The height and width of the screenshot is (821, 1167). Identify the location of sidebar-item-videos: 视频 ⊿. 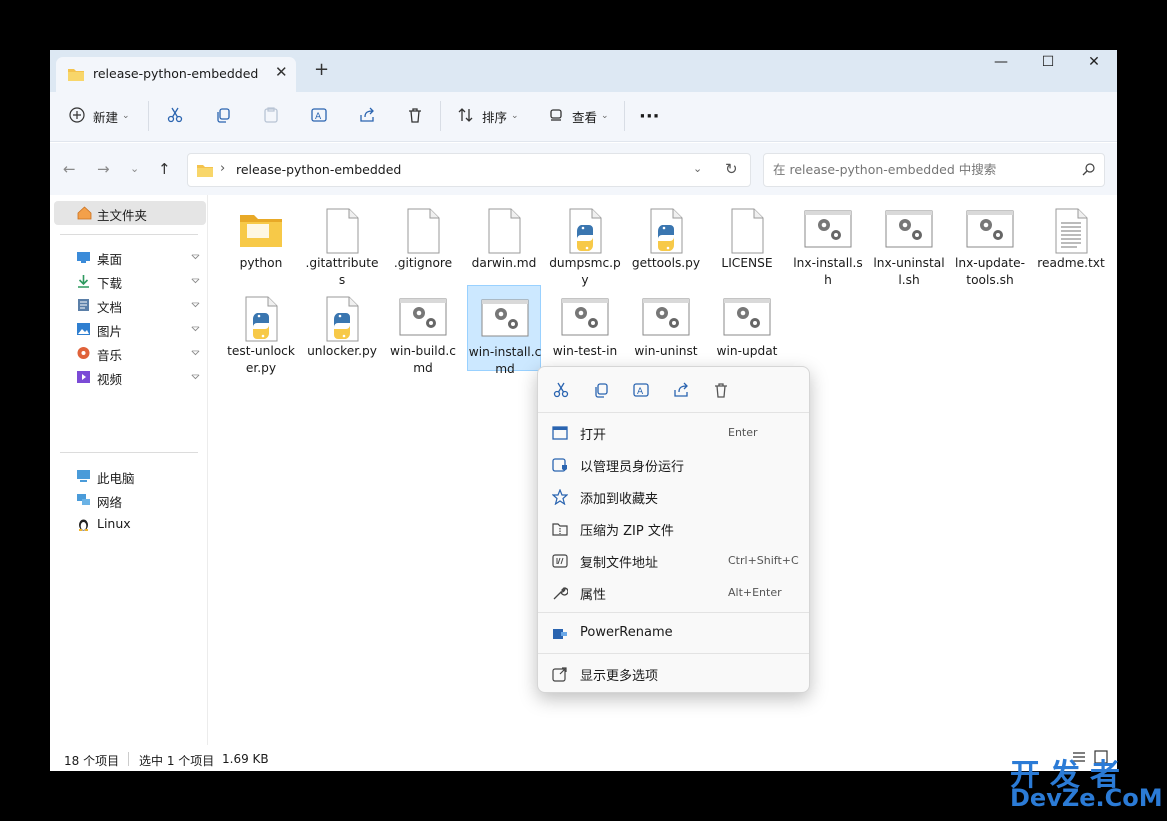
(129, 377).